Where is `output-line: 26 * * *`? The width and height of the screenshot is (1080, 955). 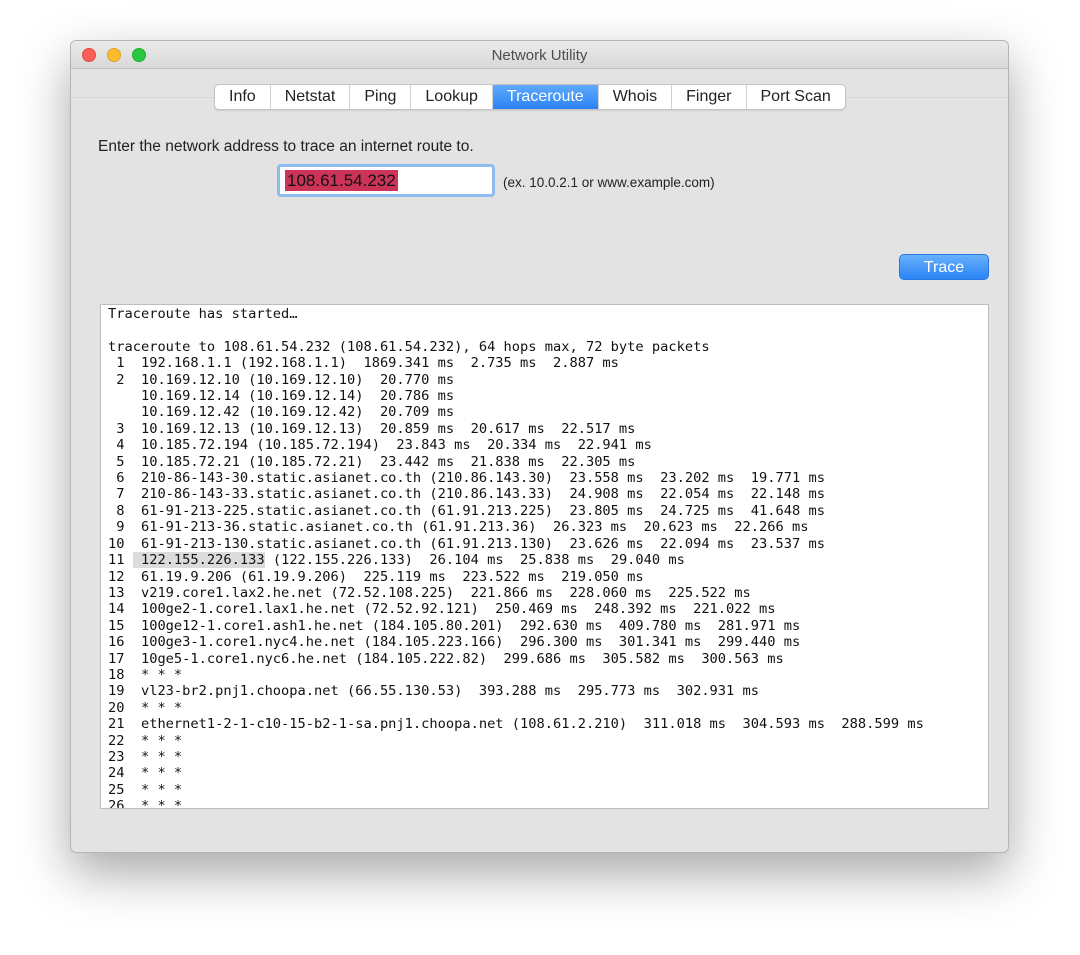
output-line: 26 * * * is located at coordinates (145, 803).